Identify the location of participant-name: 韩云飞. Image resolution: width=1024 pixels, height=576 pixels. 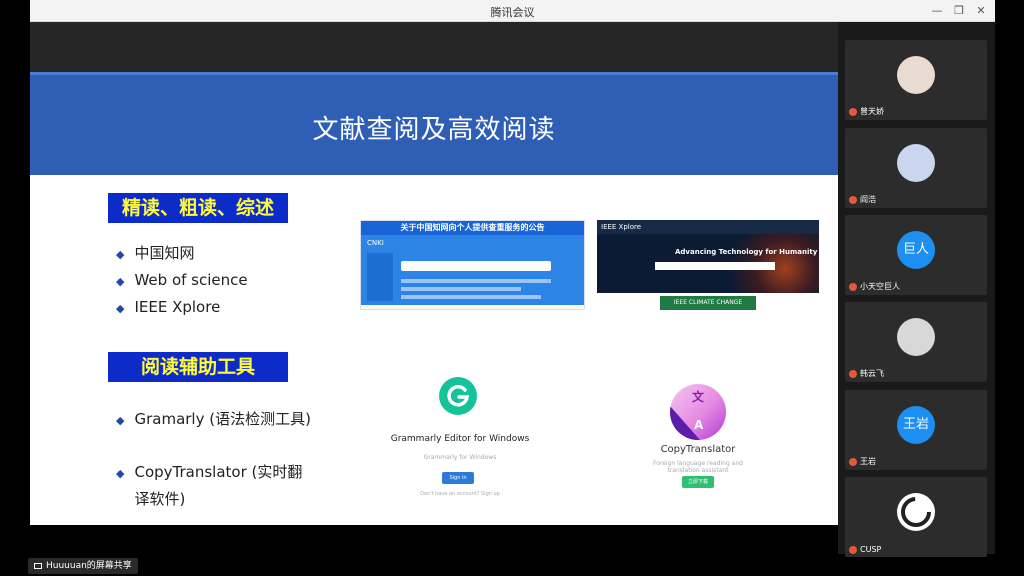
(872, 373).